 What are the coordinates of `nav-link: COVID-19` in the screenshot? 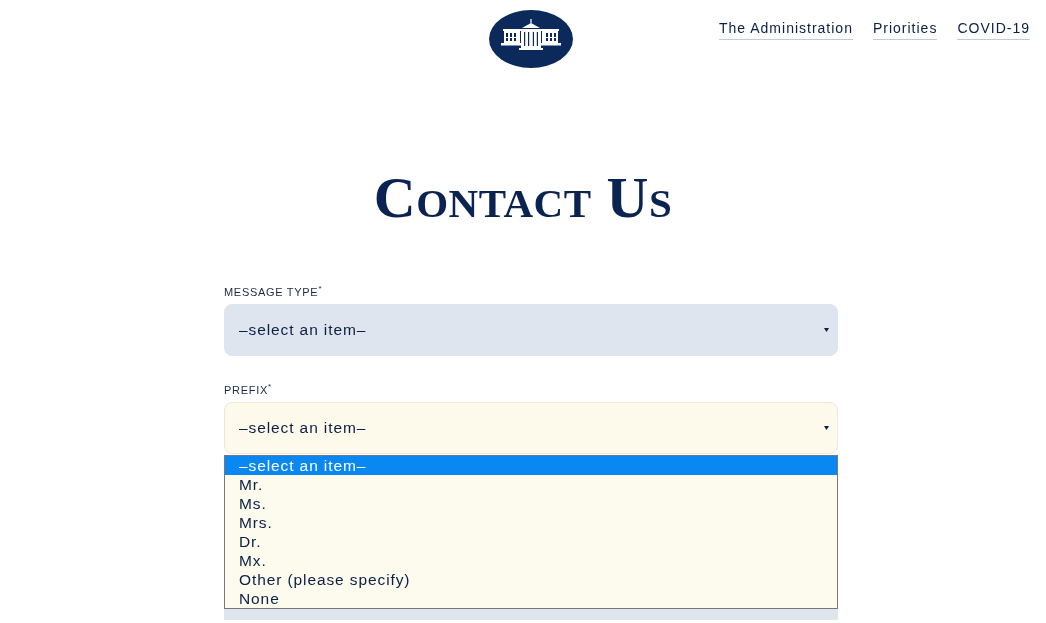 It's located at (993, 29).